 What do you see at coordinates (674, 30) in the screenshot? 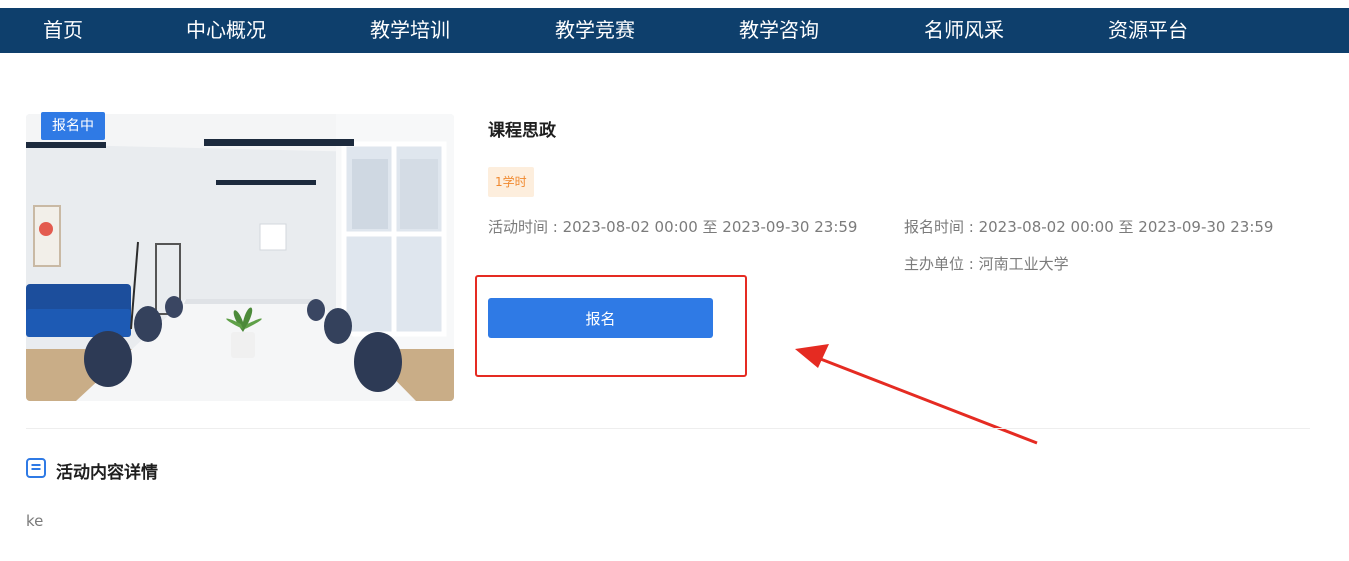
I see `top-navigation-bar: 首页 中心概况 教学培训 教学竞赛 教学咨询 名师风采 资源平台` at bounding box center [674, 30].